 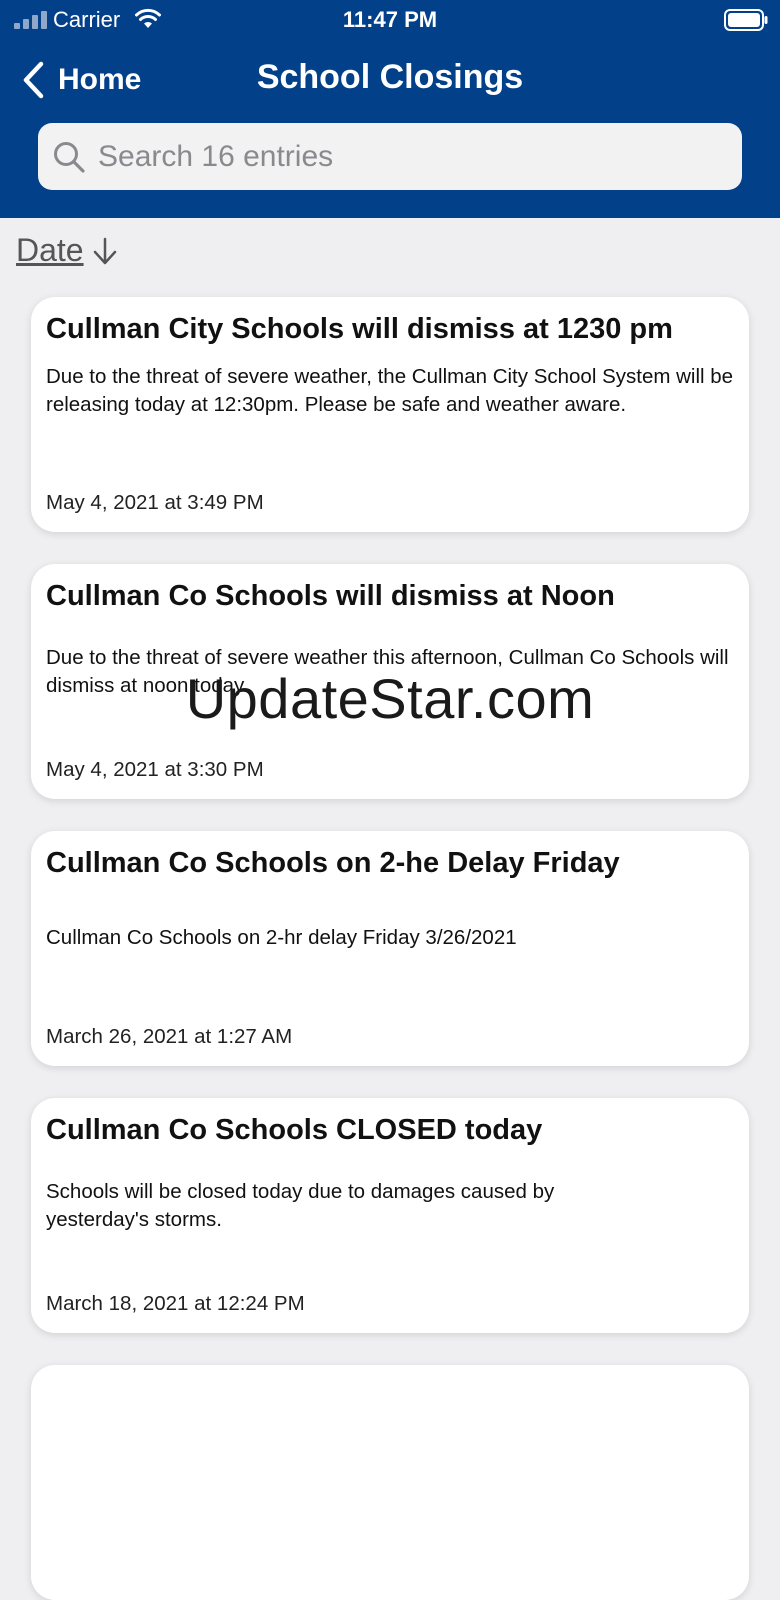 I want to click on status-bar: Carrier 11:47 PM, so click(x=390, y=20).